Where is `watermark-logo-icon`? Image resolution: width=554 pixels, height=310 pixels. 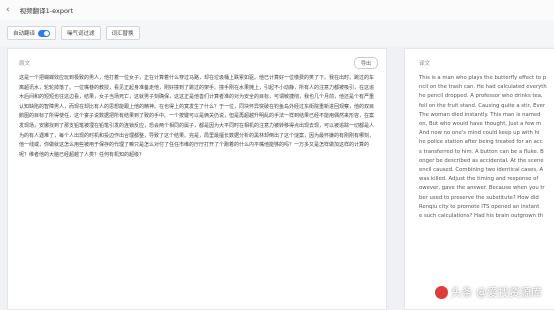
watermark-logo-icon is located at coordinates (441, 292).